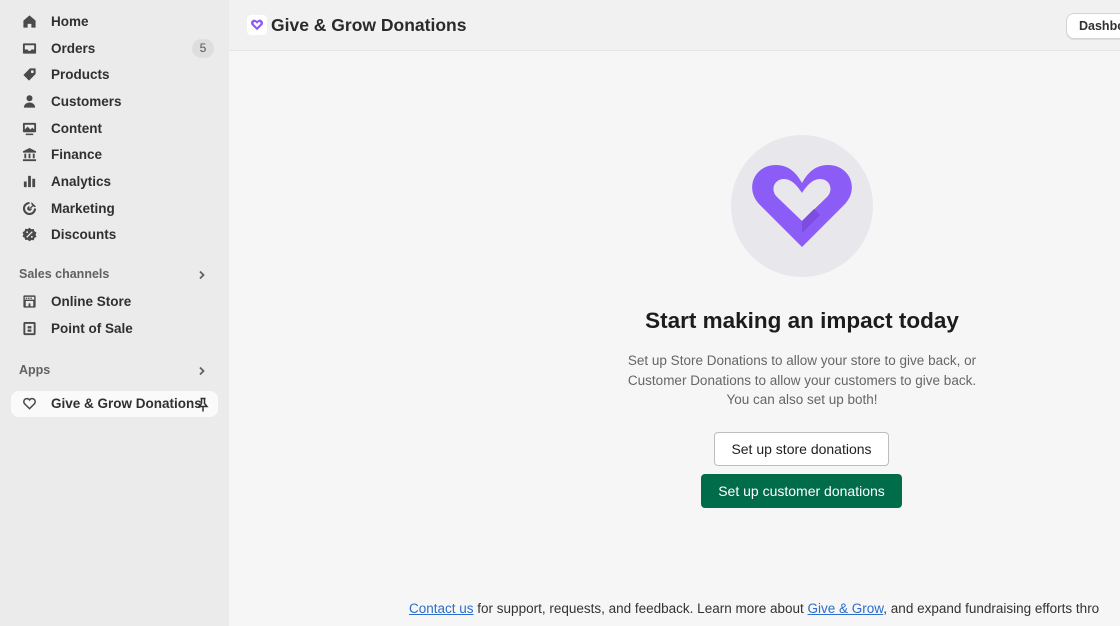  Describe the element at coordinates (29, 328) in the screenshot. I see `pos-icon` at that location.